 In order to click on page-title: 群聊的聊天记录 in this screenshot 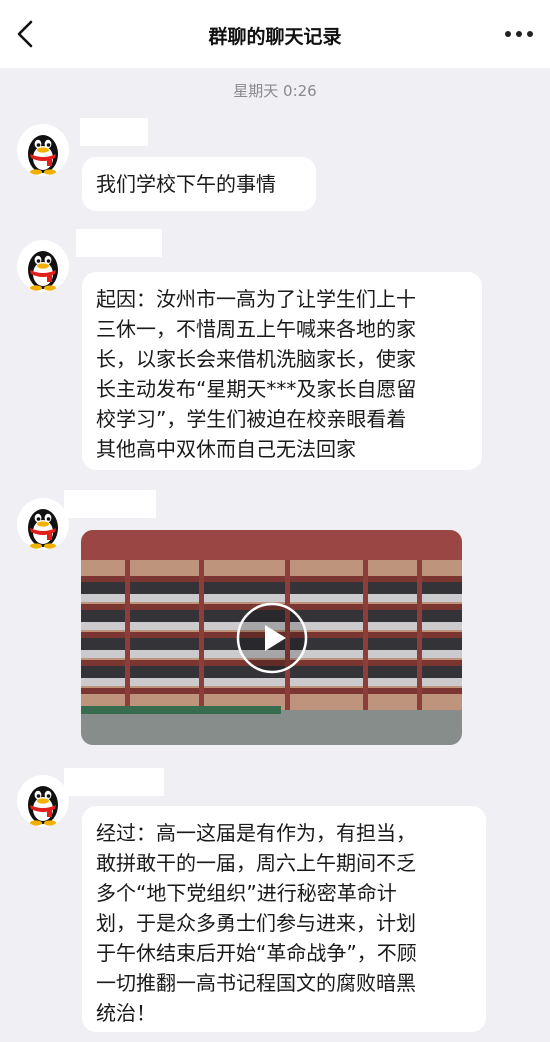, I will do `click(275, 37)`.